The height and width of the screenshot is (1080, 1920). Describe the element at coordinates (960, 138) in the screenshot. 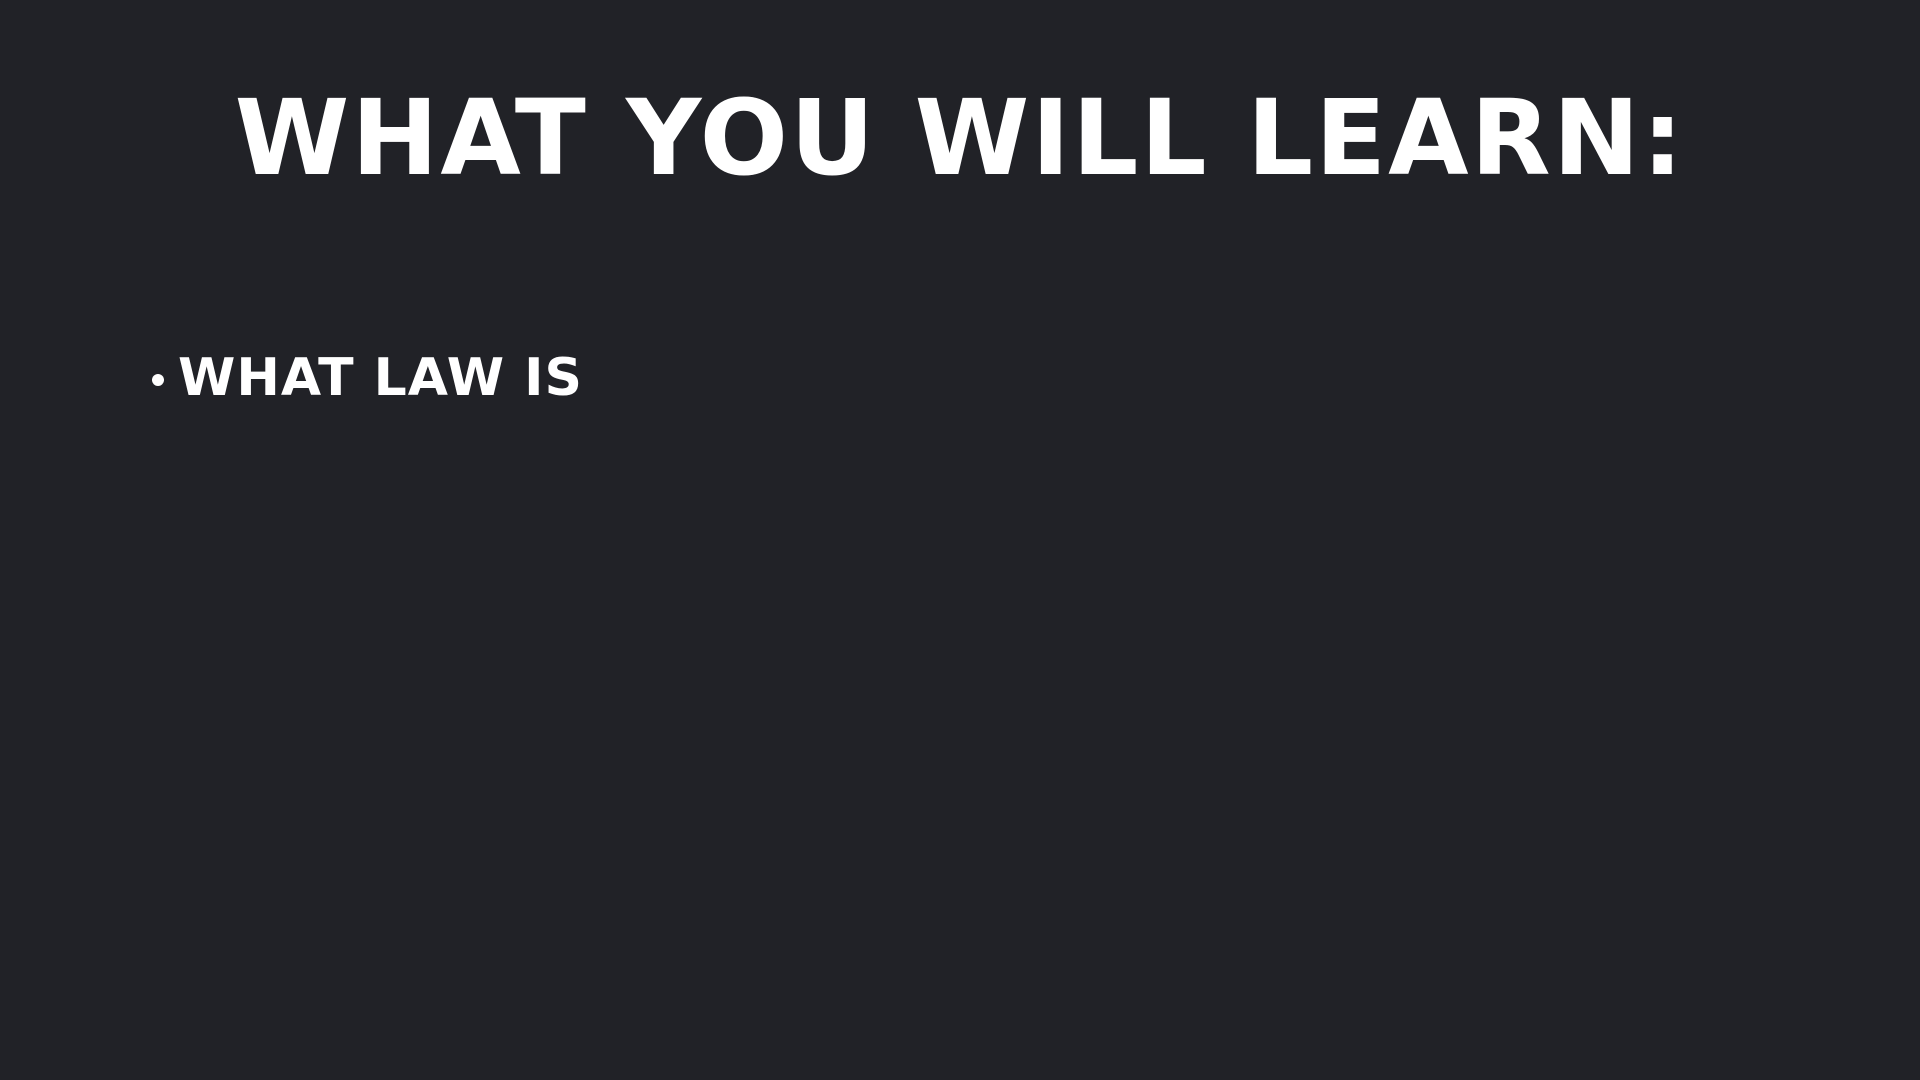

I see `slide-title: What you will learn:` at that location.